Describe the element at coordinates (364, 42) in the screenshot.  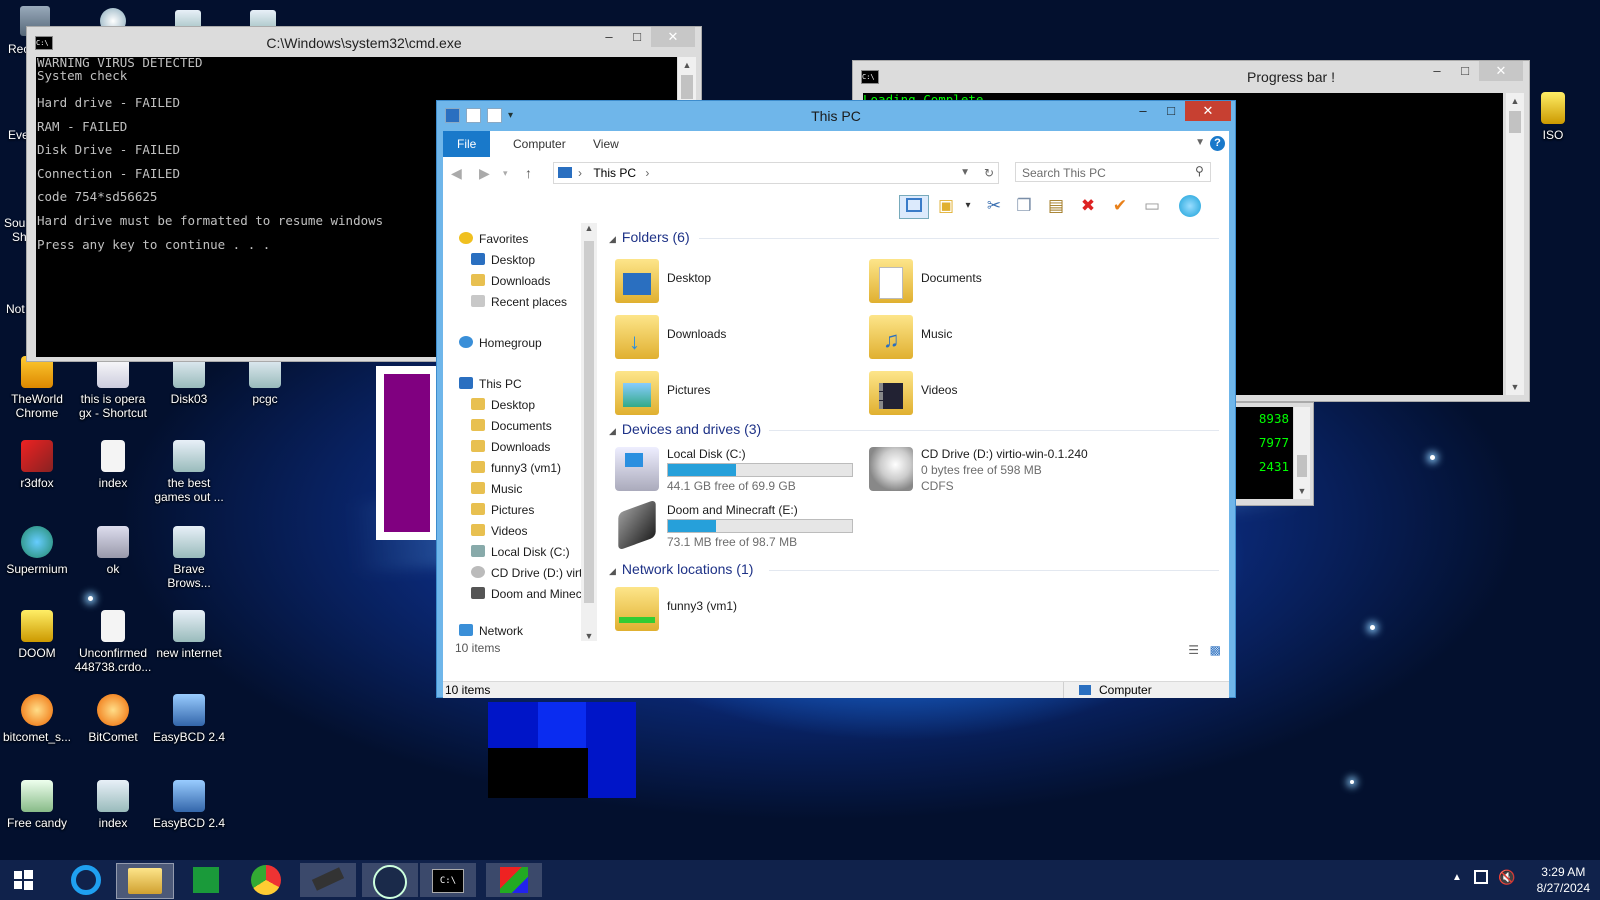
I see `cmd-titlebar: C:\ C:\Windows\system32\cmd.exe – □ ✕` at that location.